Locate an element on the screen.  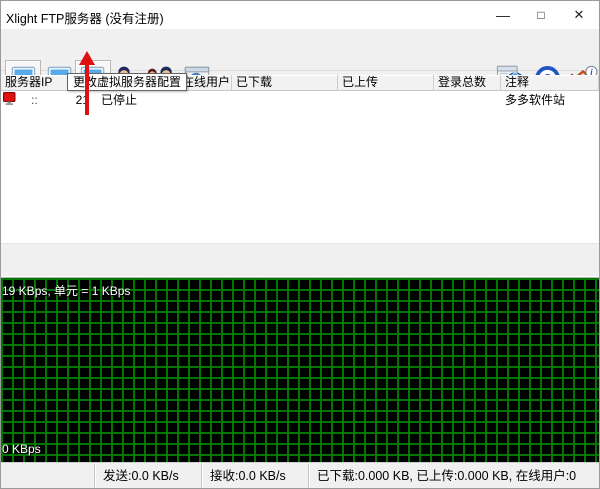
column-header-uploaded: 已上传 is located at coordinates (386, 83).